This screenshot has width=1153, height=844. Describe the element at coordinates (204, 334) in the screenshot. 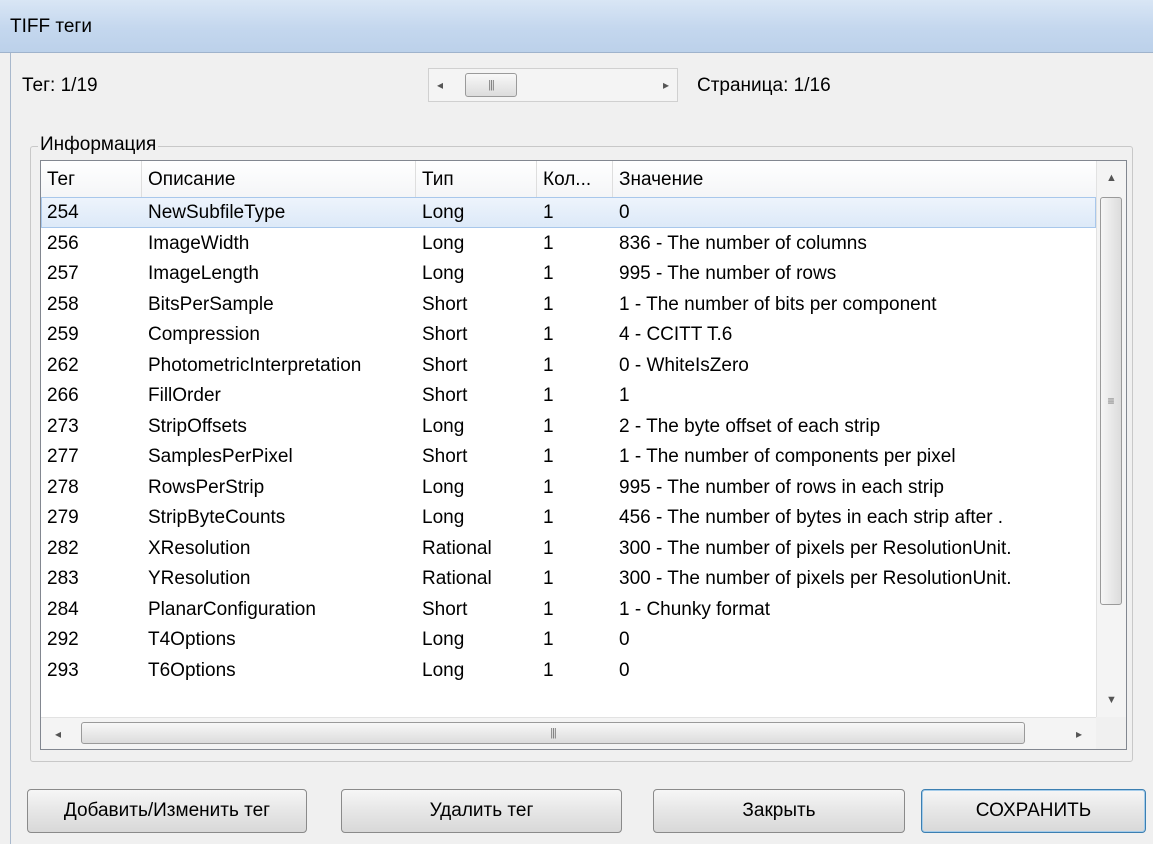

I see `cell-description: Compression` at that location.